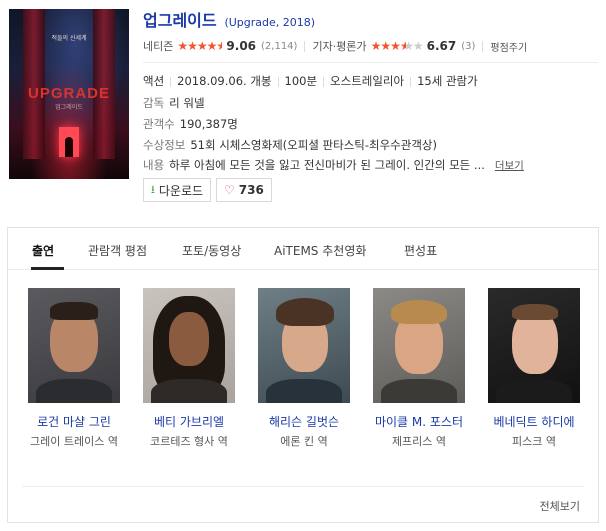 This screenshot has width=606, height=531. I want to click on cast-role: 제프리스 역, so click(419, 441).